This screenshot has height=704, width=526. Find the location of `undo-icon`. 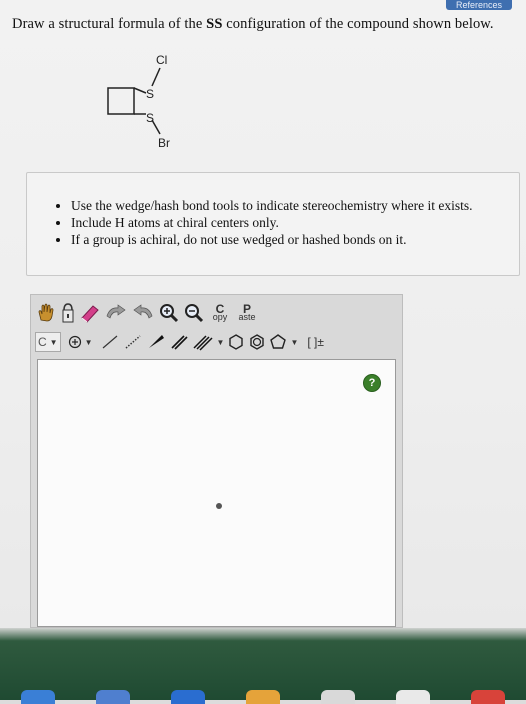

undo-icon is located at coordinates (116, 311).